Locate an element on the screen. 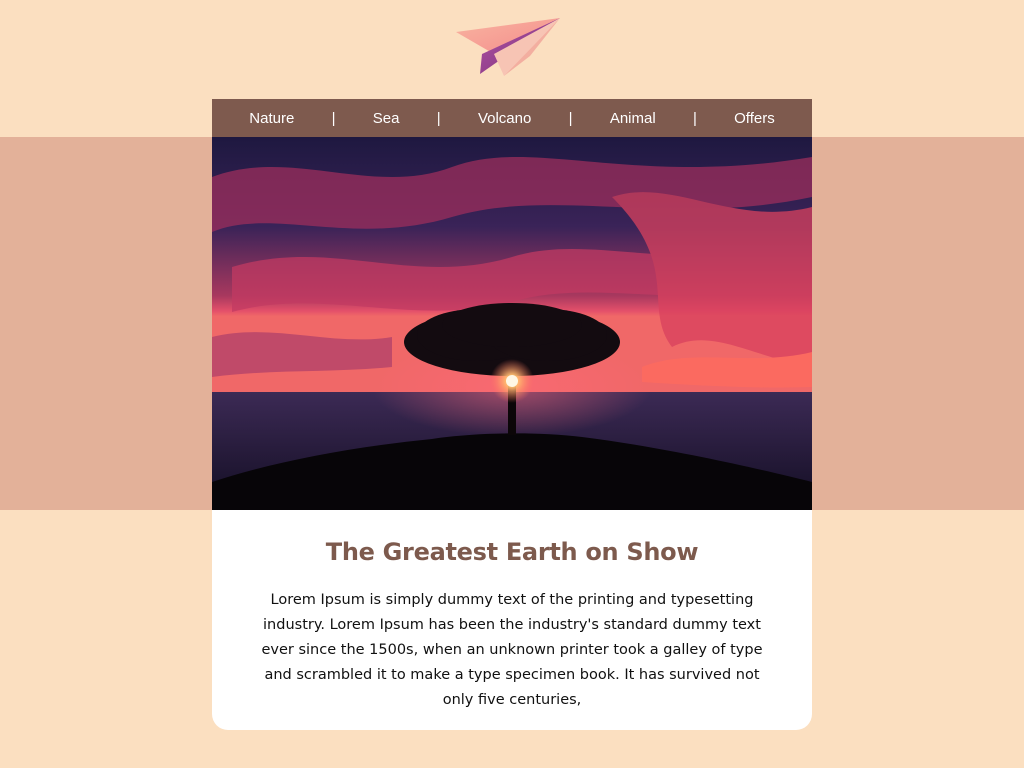 This screenshot has height=768, width=1024. nav-link-sea: Sea is located at coordinates (386, 118).